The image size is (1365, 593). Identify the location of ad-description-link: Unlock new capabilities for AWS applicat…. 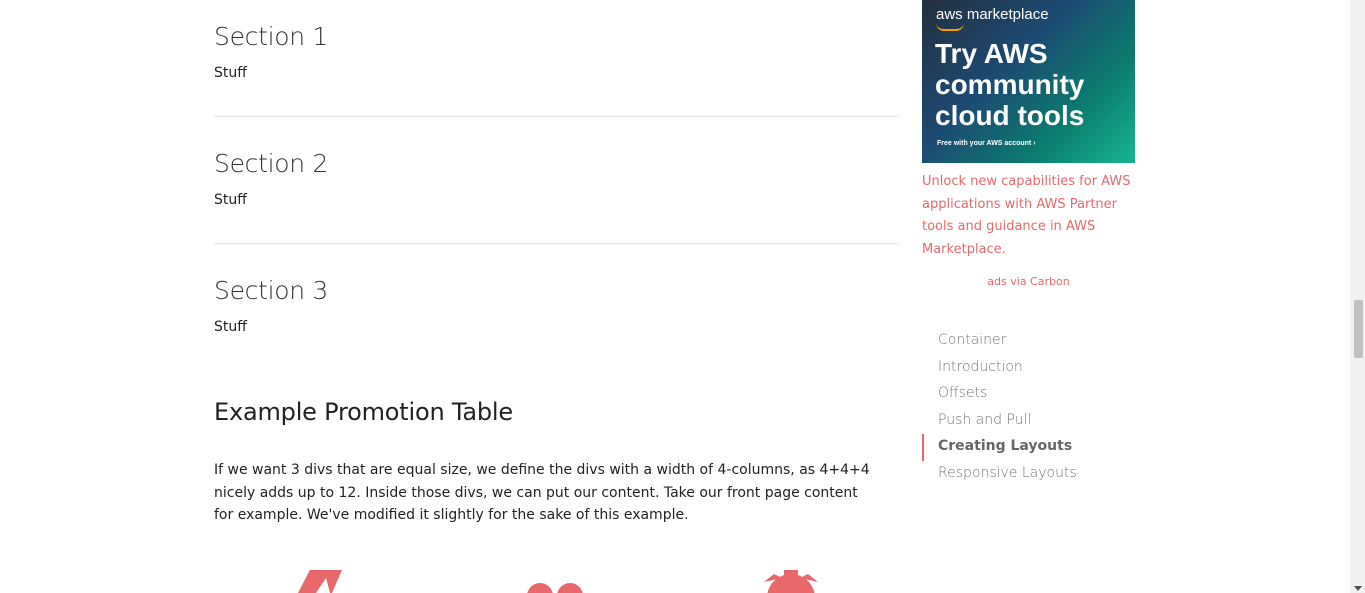
(1028, 216).